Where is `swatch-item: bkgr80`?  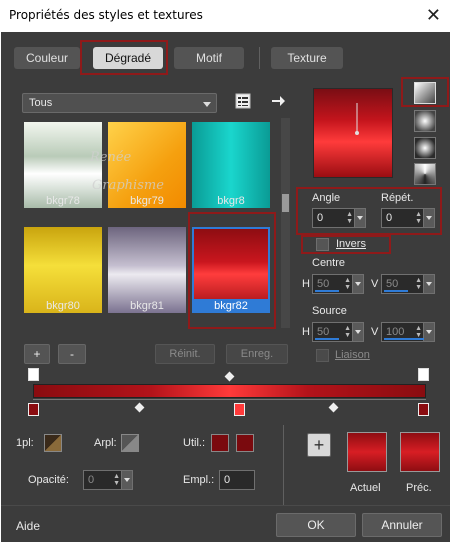 swatch-item: bkgr80 is located at coordinates (63, 270).